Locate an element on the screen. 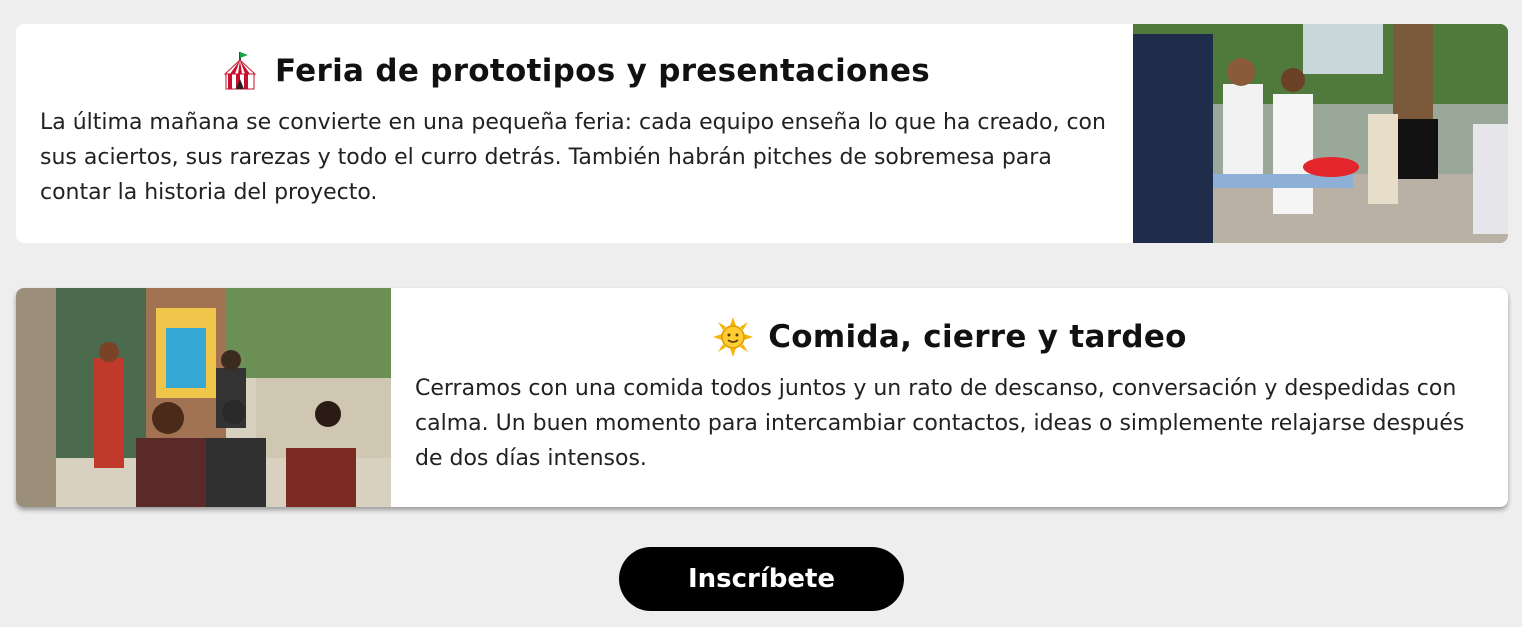  circus-tent-icon is located at coordinates (240, 71).